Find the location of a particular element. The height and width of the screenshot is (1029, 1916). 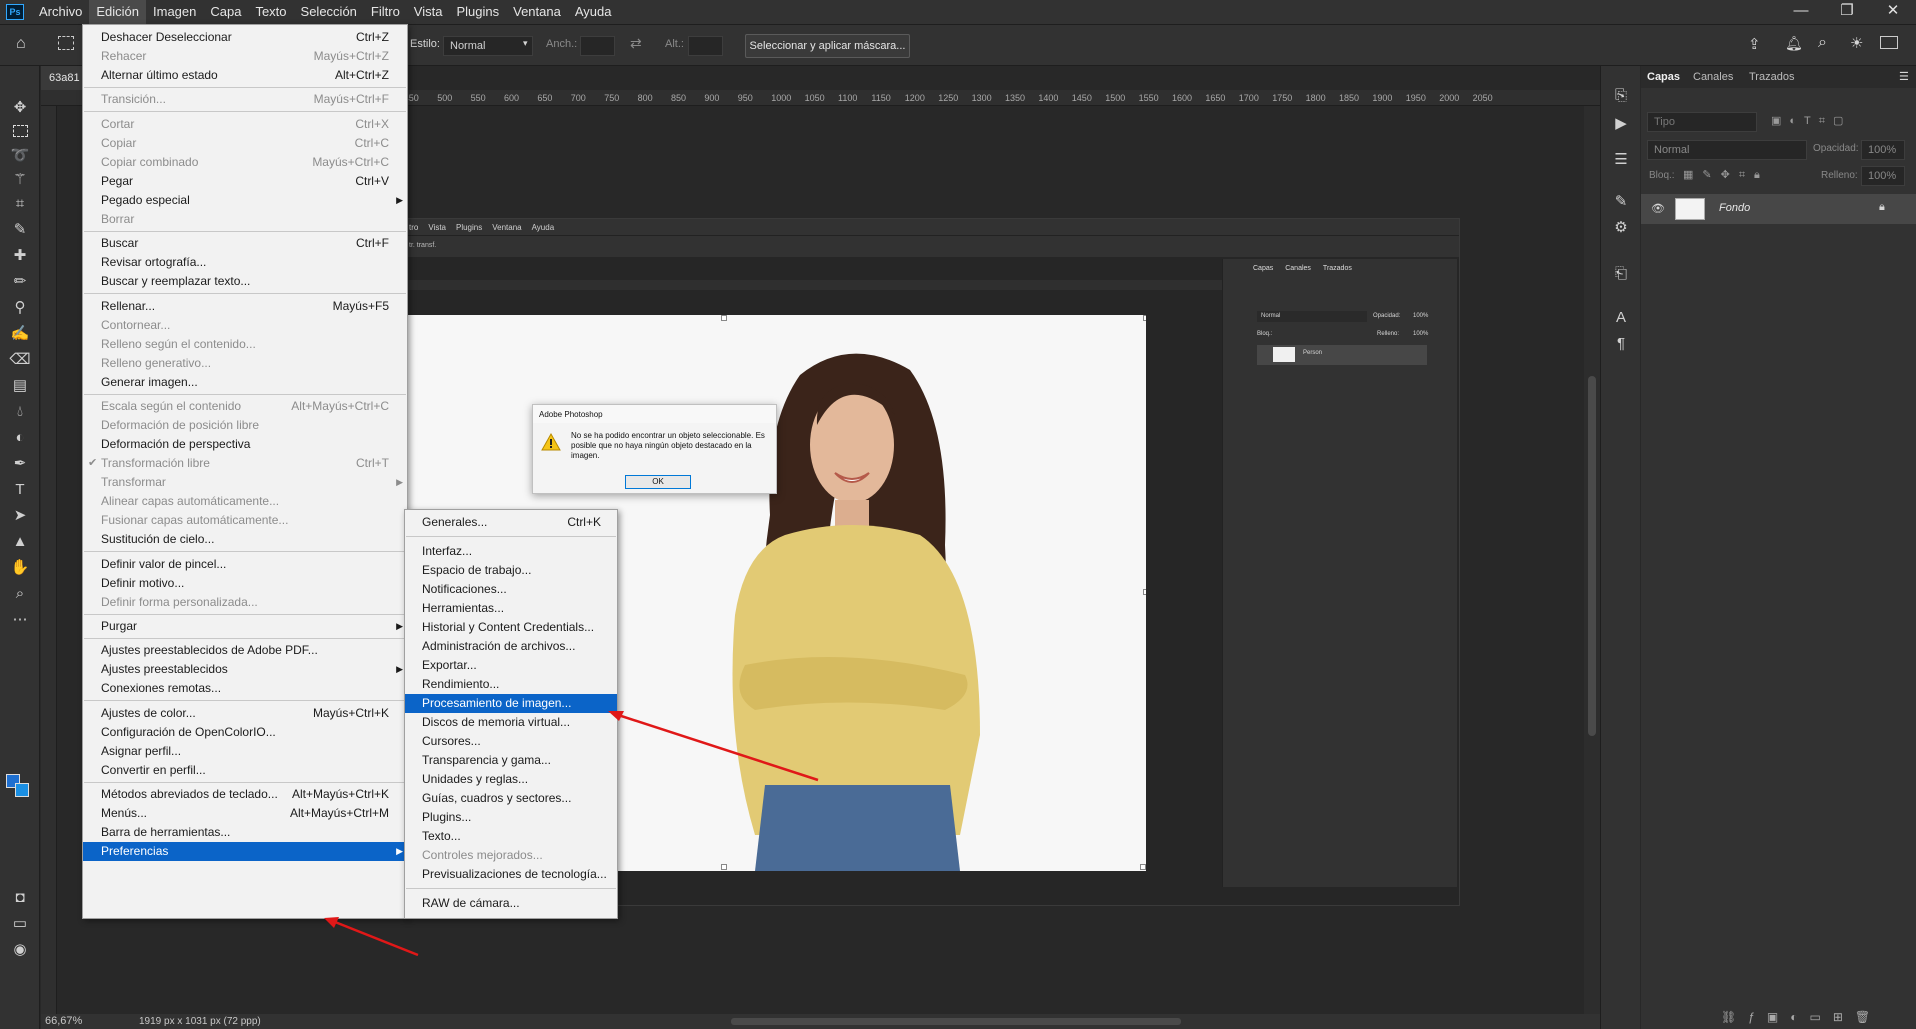

edit-menu-item: Buscar Ctrl+F is located at coordinates (245, 243).